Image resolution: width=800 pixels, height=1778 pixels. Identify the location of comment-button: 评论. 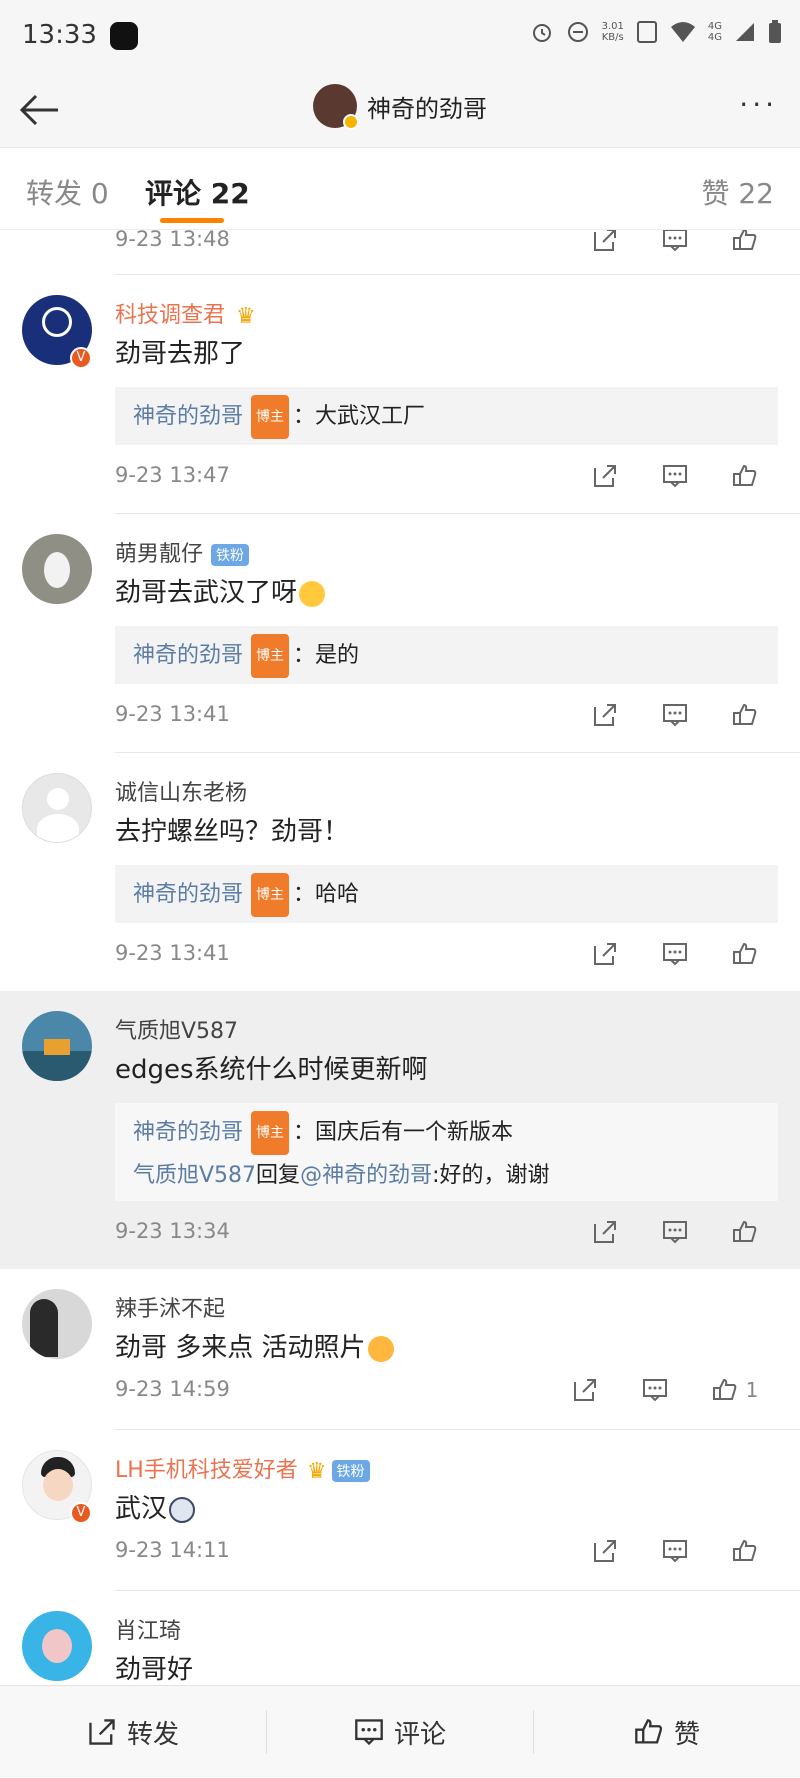
(400, 1732).